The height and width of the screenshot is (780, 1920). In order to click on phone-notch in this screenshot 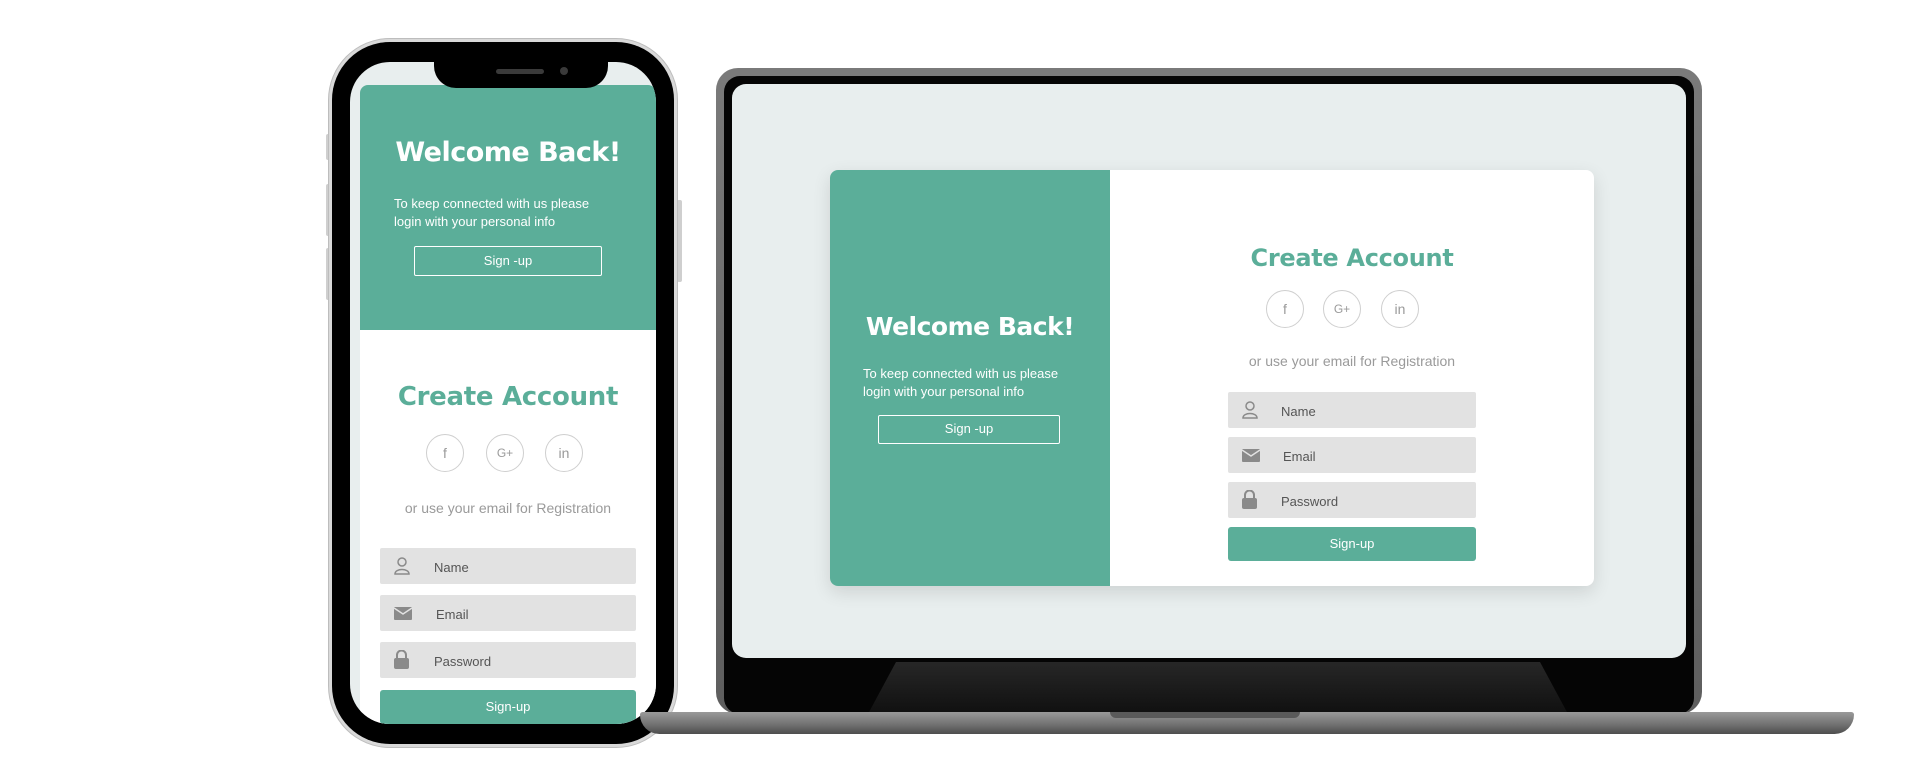, I will do `click(521, 75)`.